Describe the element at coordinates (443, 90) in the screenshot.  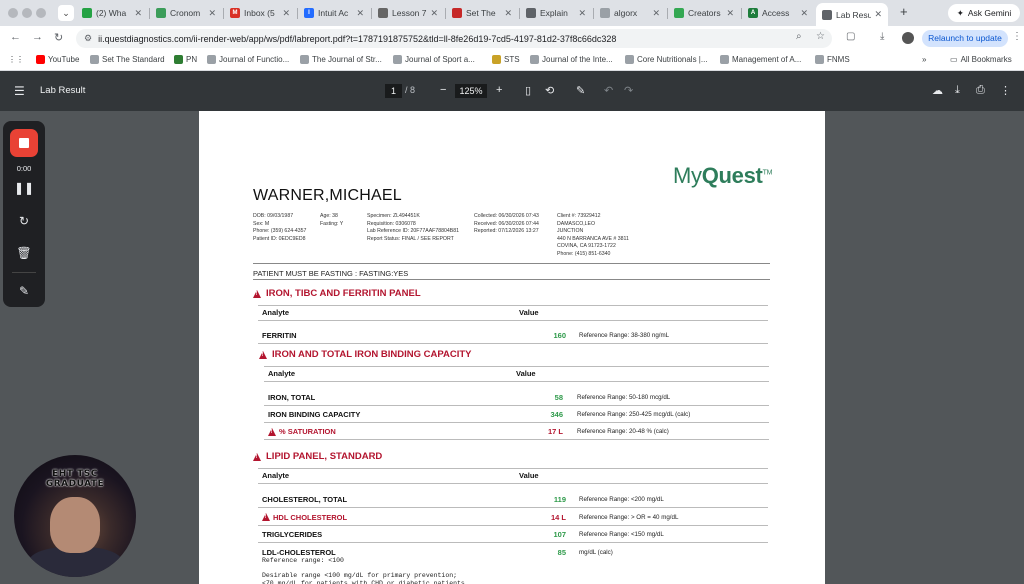
I see `zoom-out-icon: −` at that location.